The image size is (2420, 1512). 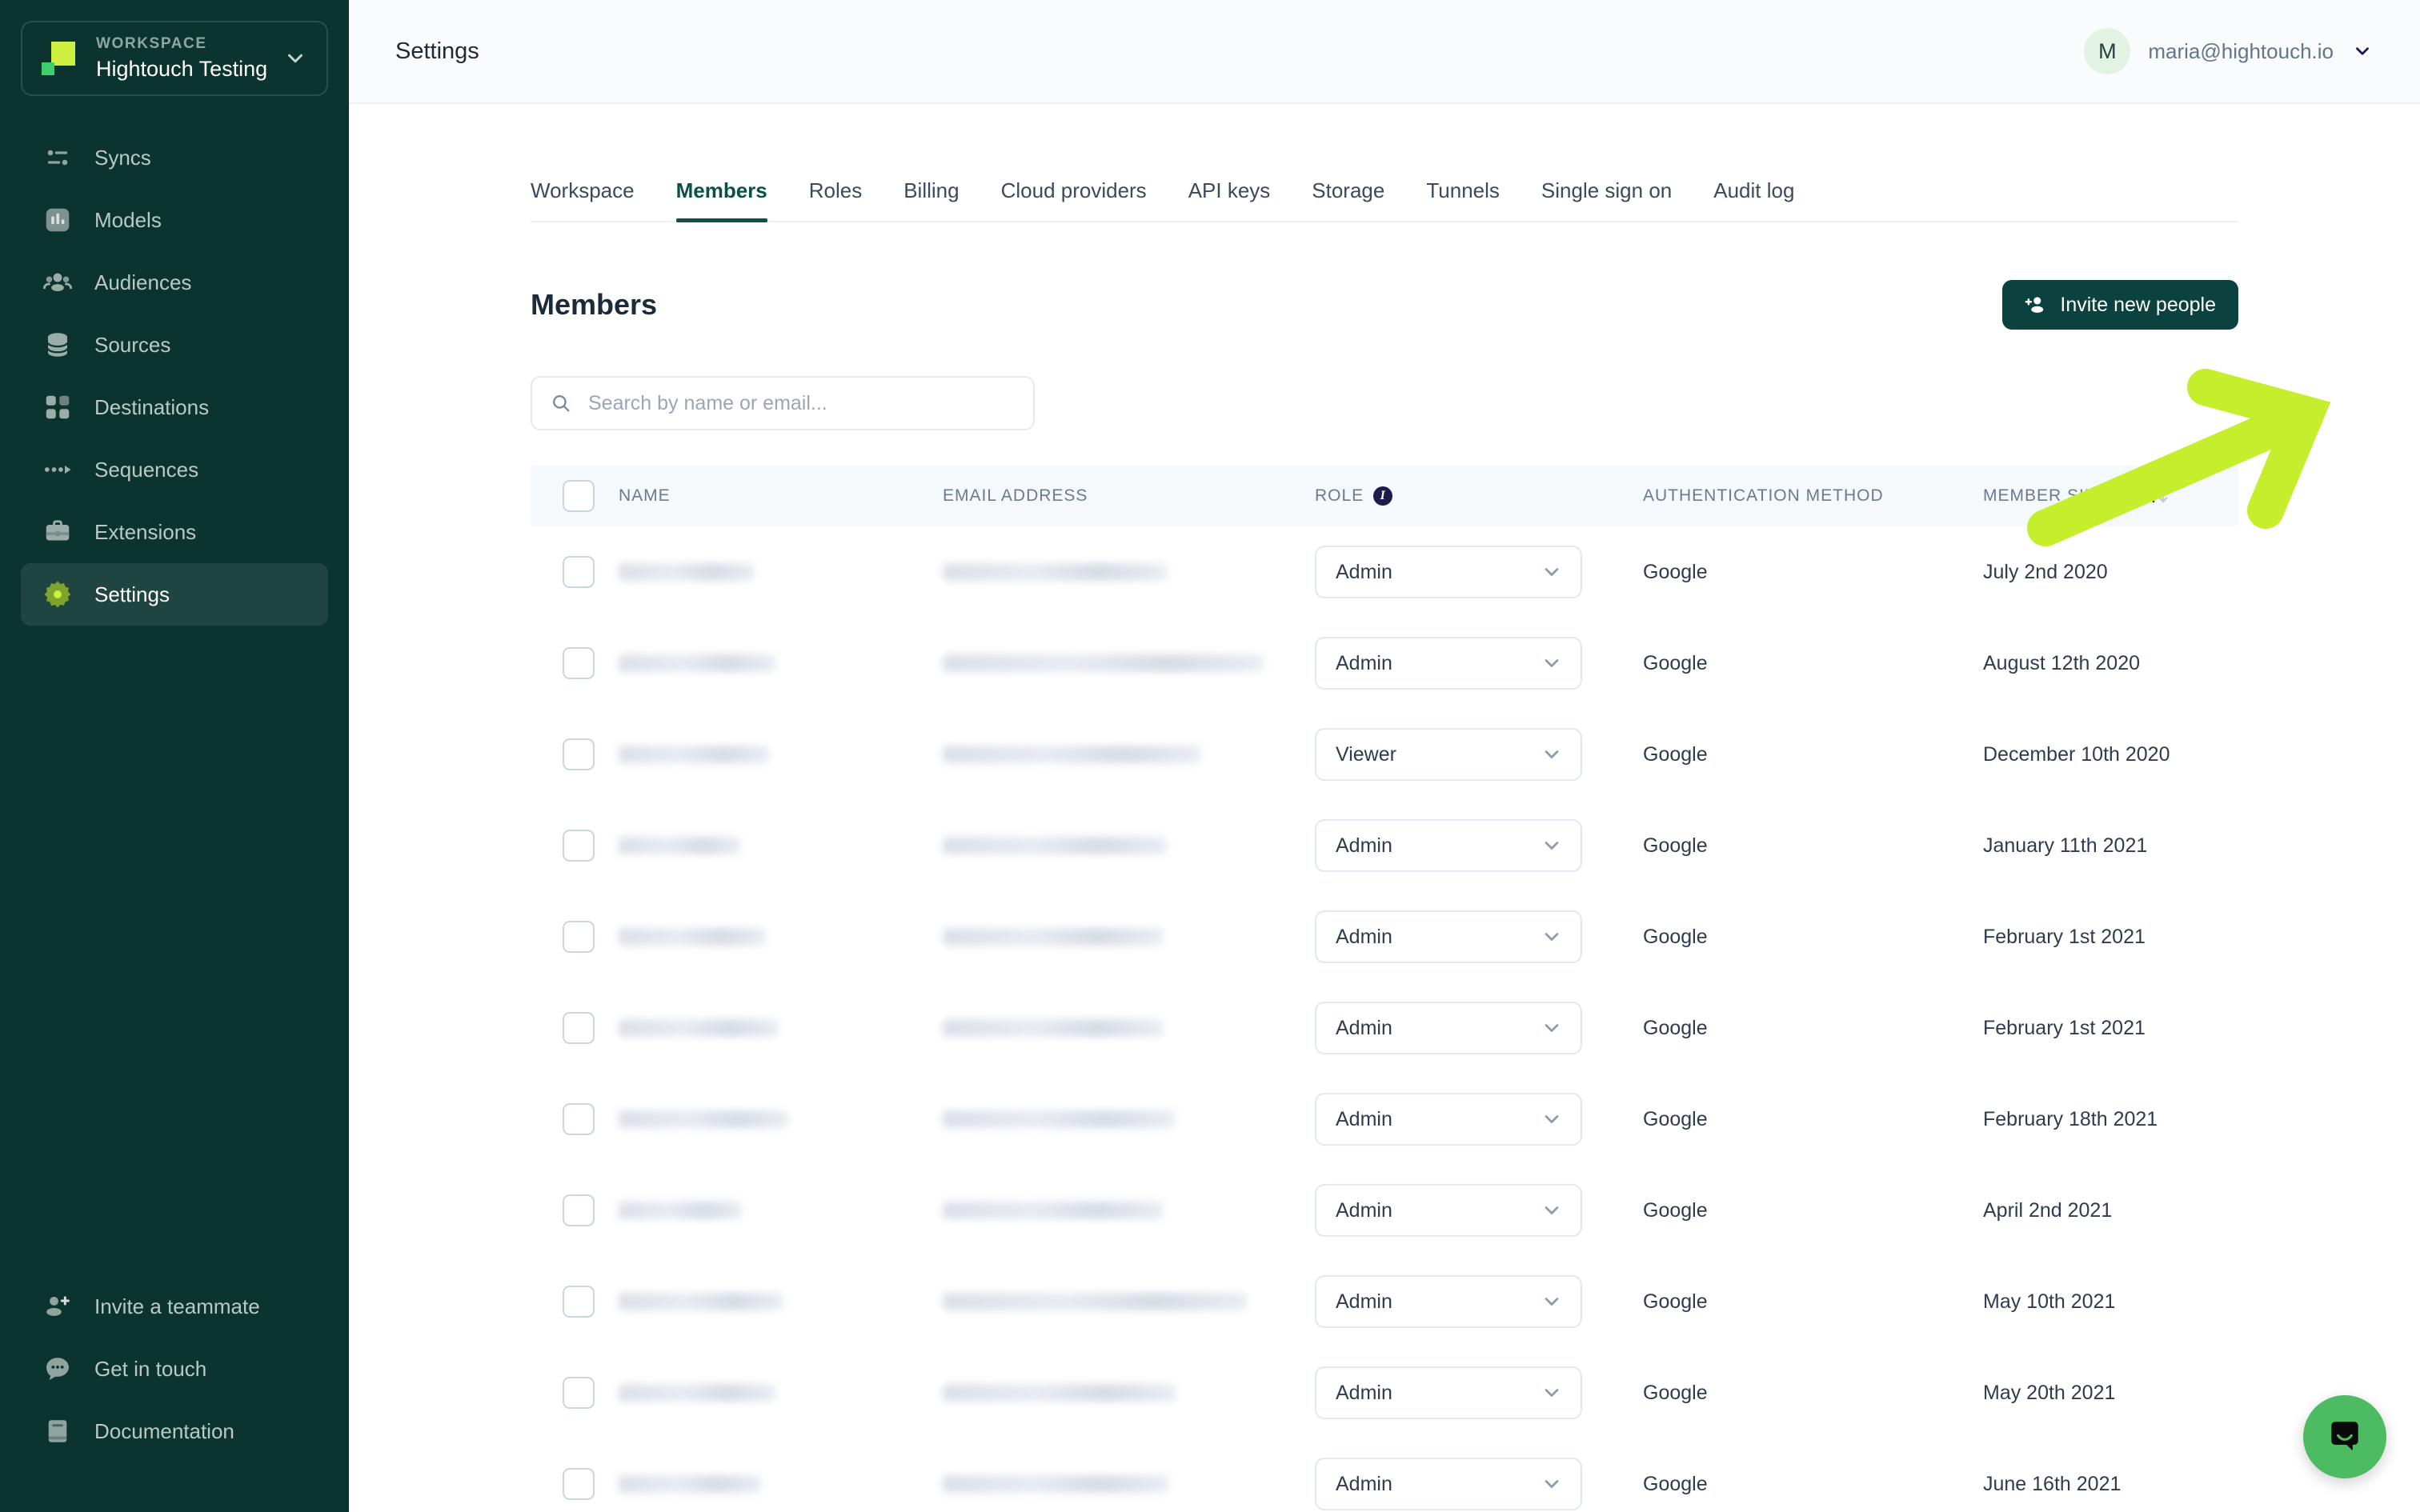 I want to click on table-row: Admin Google June 16th 2021, so click(x=1384, y=1475).